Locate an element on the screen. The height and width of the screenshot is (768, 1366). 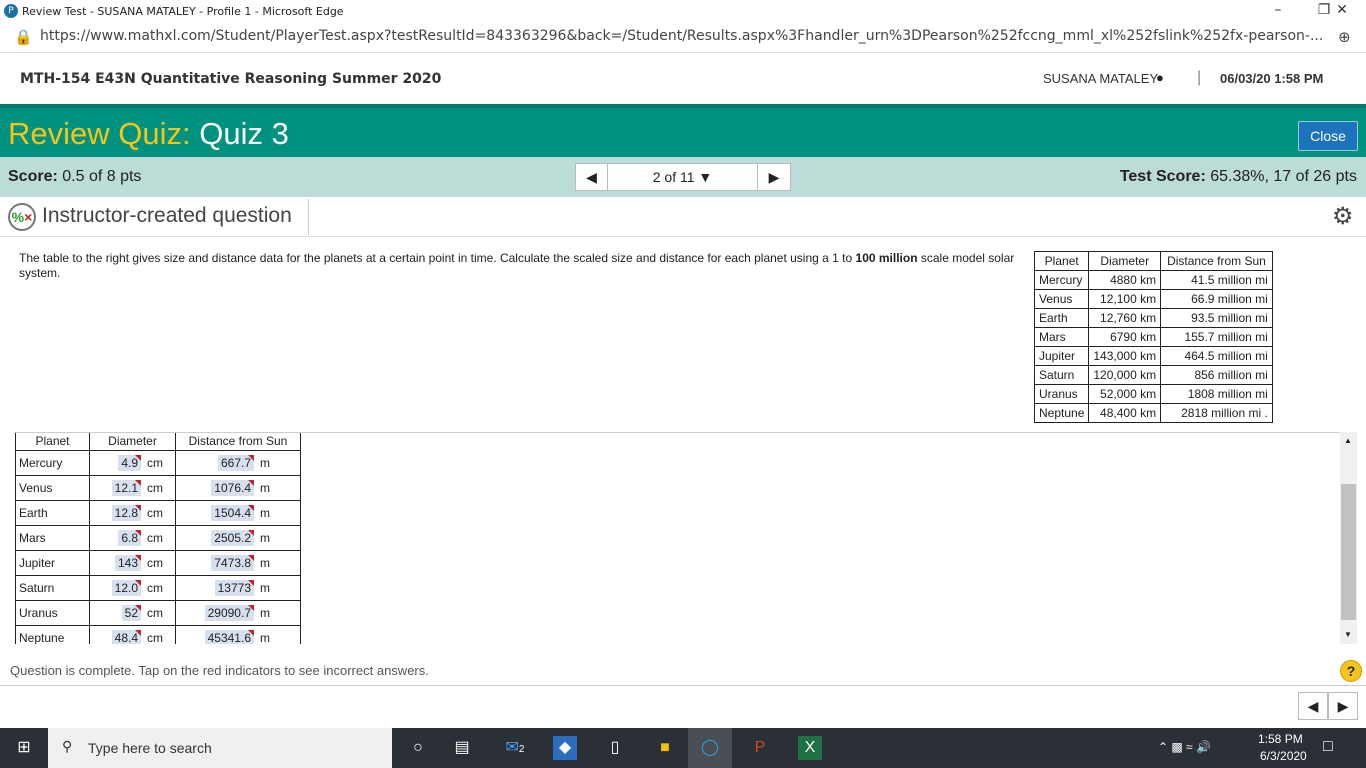
edge-taskbar-button: ◯ is located at coordinates (710, 748).